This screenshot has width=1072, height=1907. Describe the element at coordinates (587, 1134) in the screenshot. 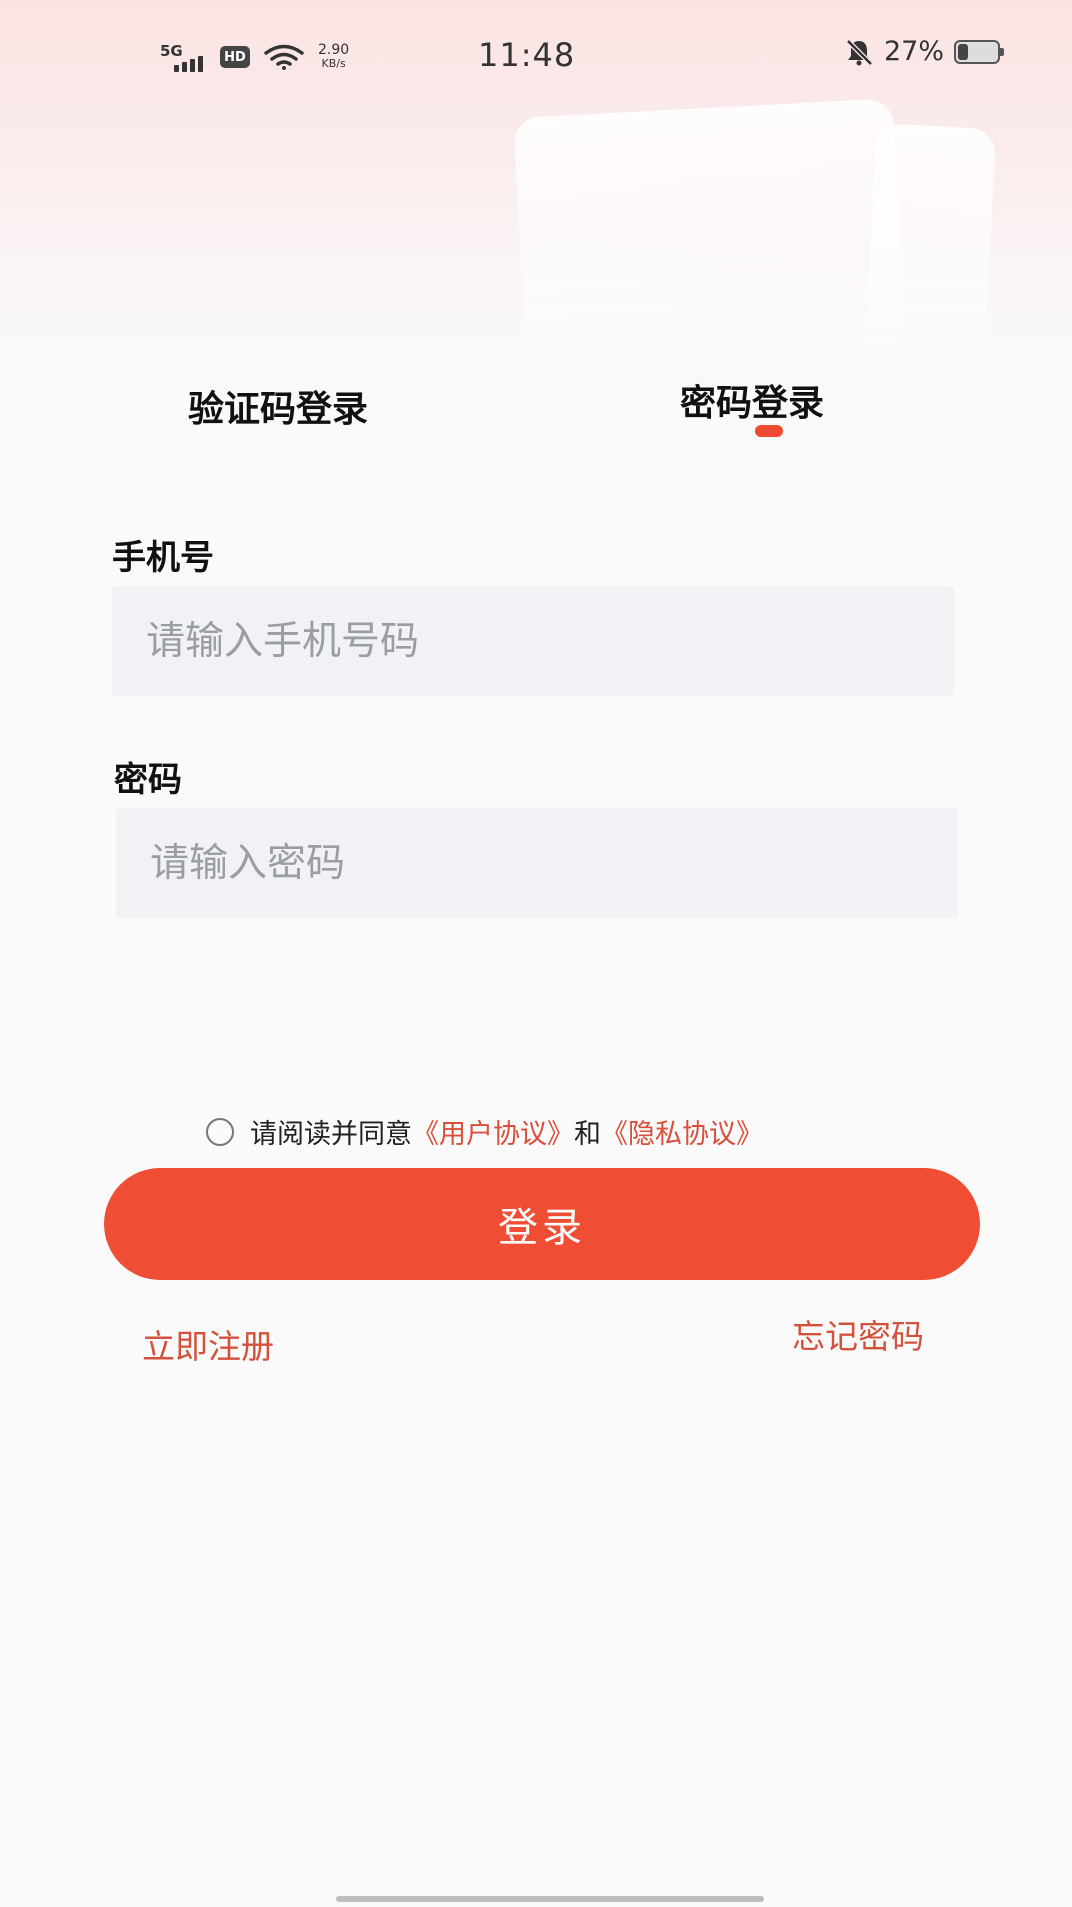

I see `agreement-and: 和` at that location.